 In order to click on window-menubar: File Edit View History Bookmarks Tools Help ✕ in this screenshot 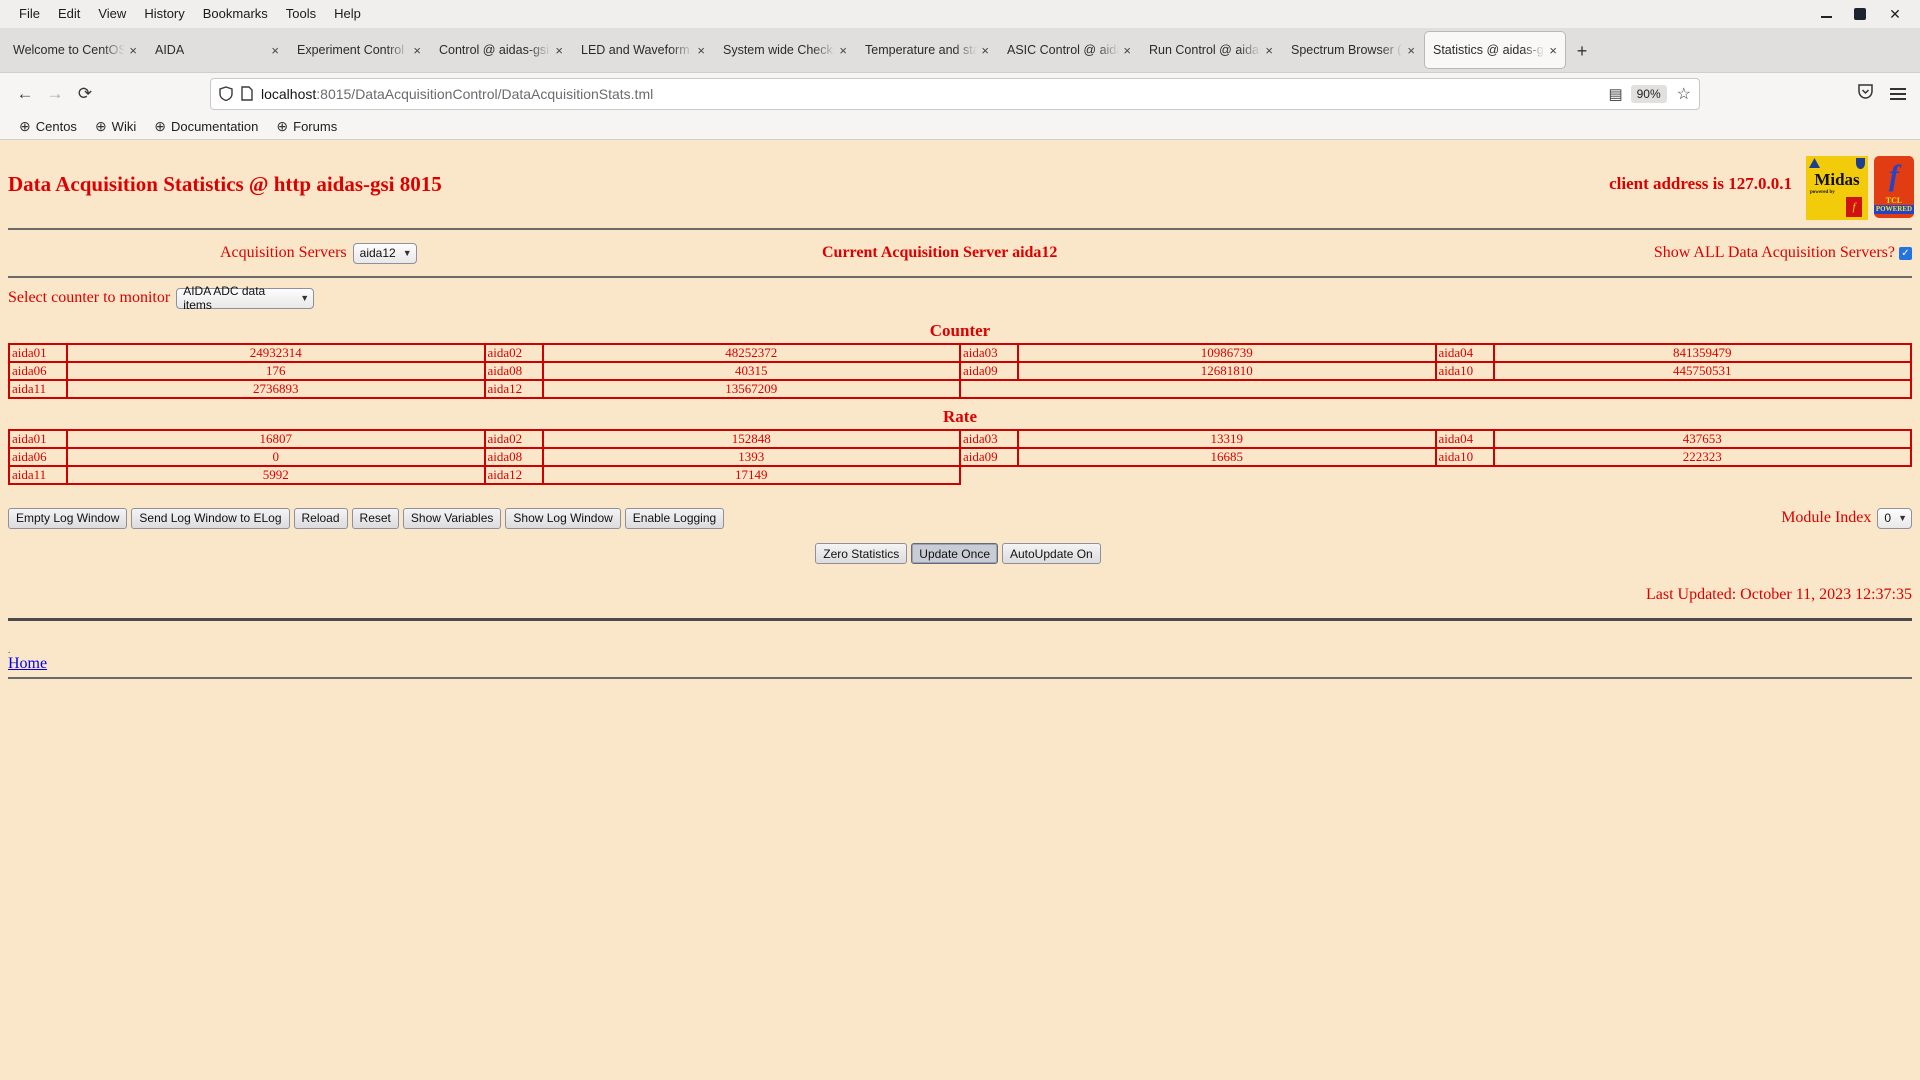, I will do `click(960, 14)`.